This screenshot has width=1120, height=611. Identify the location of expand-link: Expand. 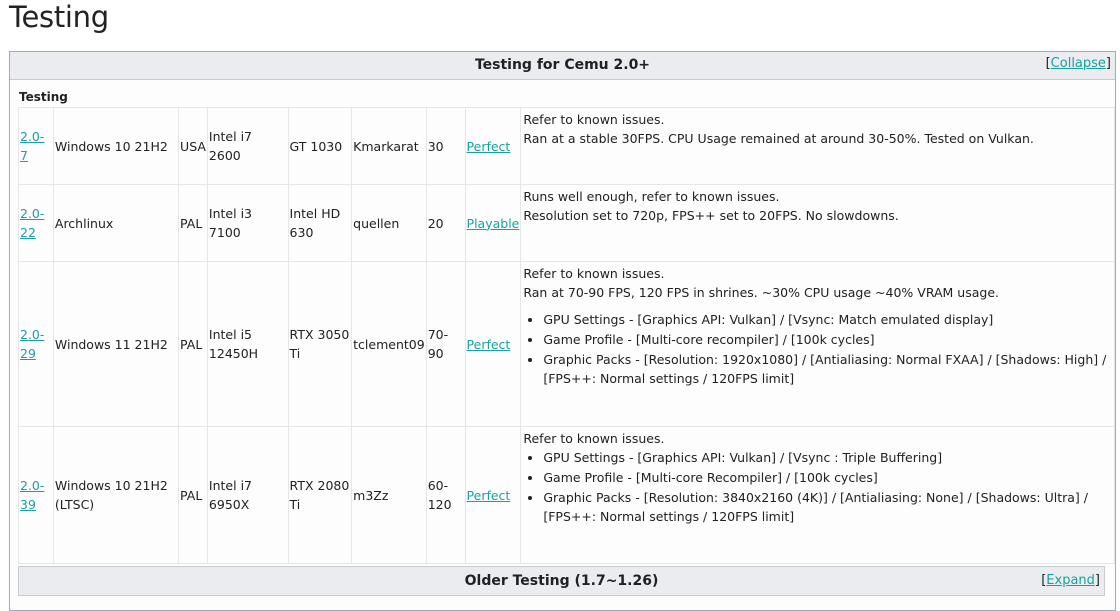
(1070, 580).